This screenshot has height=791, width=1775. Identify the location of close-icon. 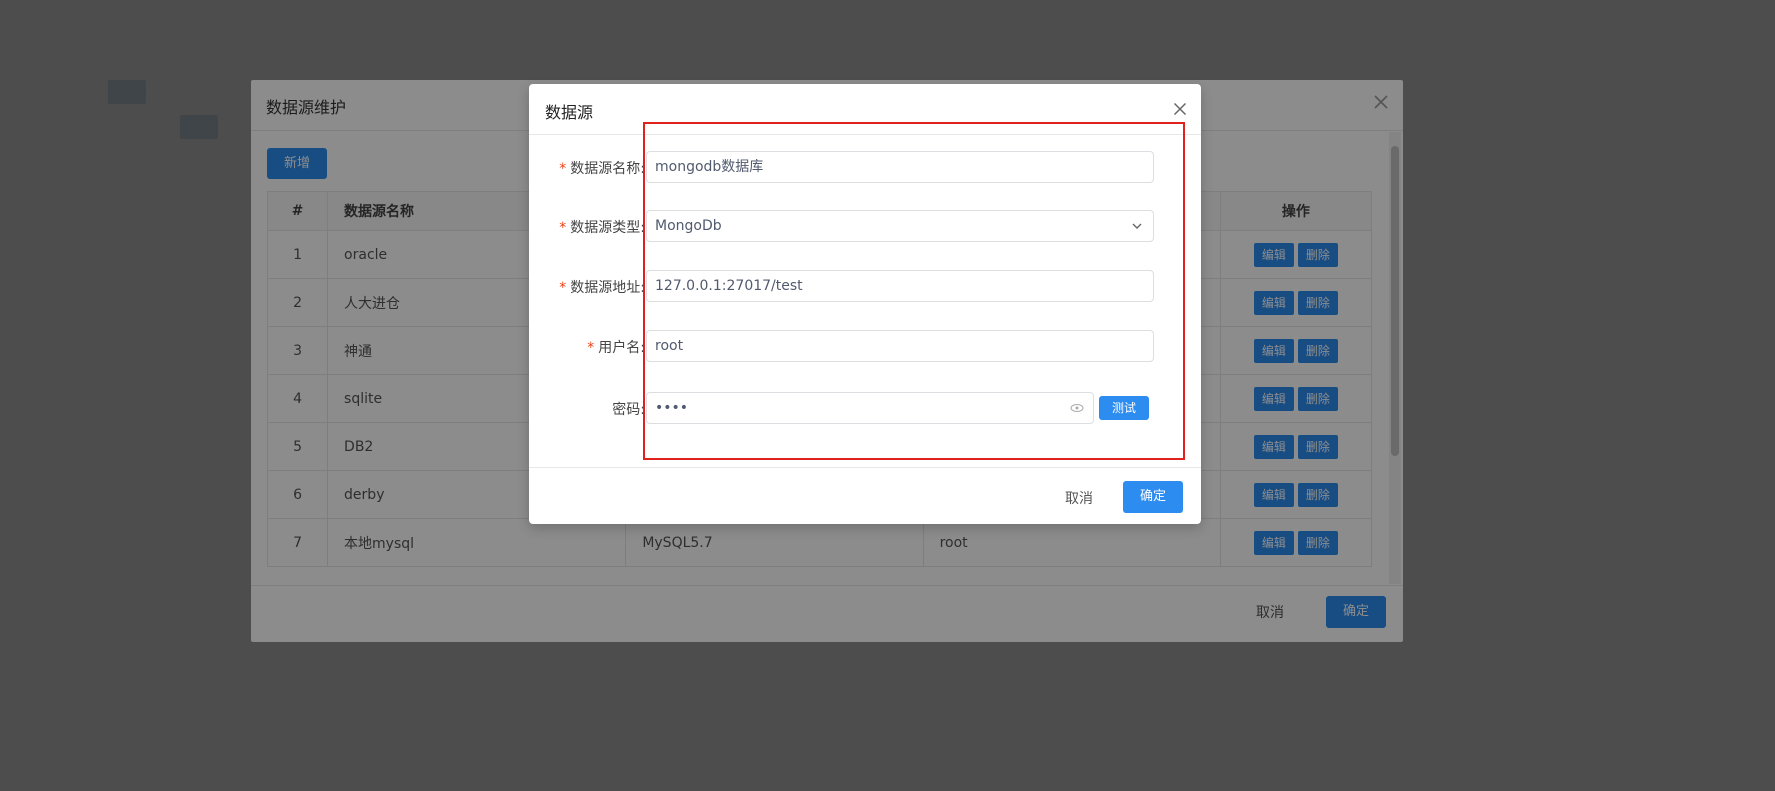
(1180, 109).